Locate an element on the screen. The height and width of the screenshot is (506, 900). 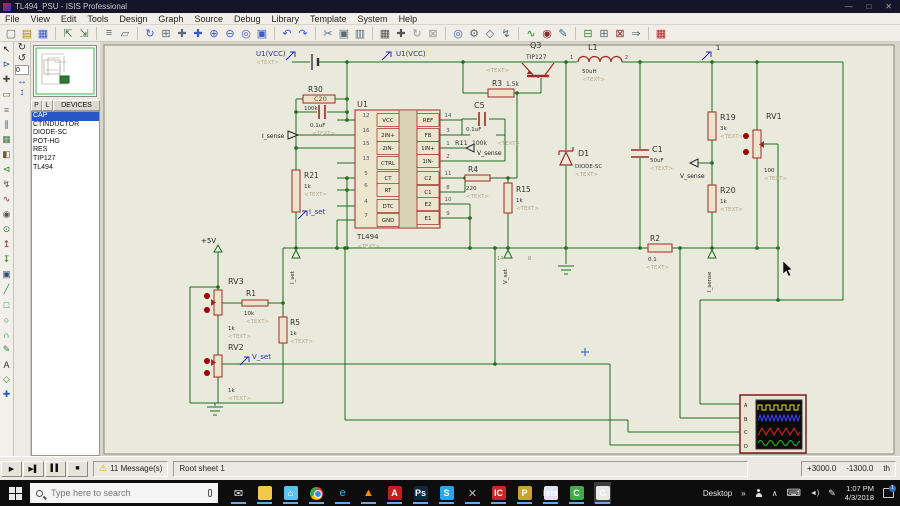
mirror-vertical-icon: ↕ is located at coordinates (22, 92).